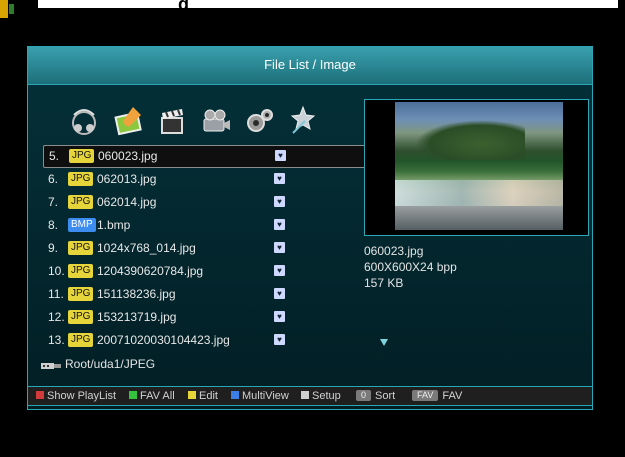  I want to click on gears-icon, so click(260, 121).